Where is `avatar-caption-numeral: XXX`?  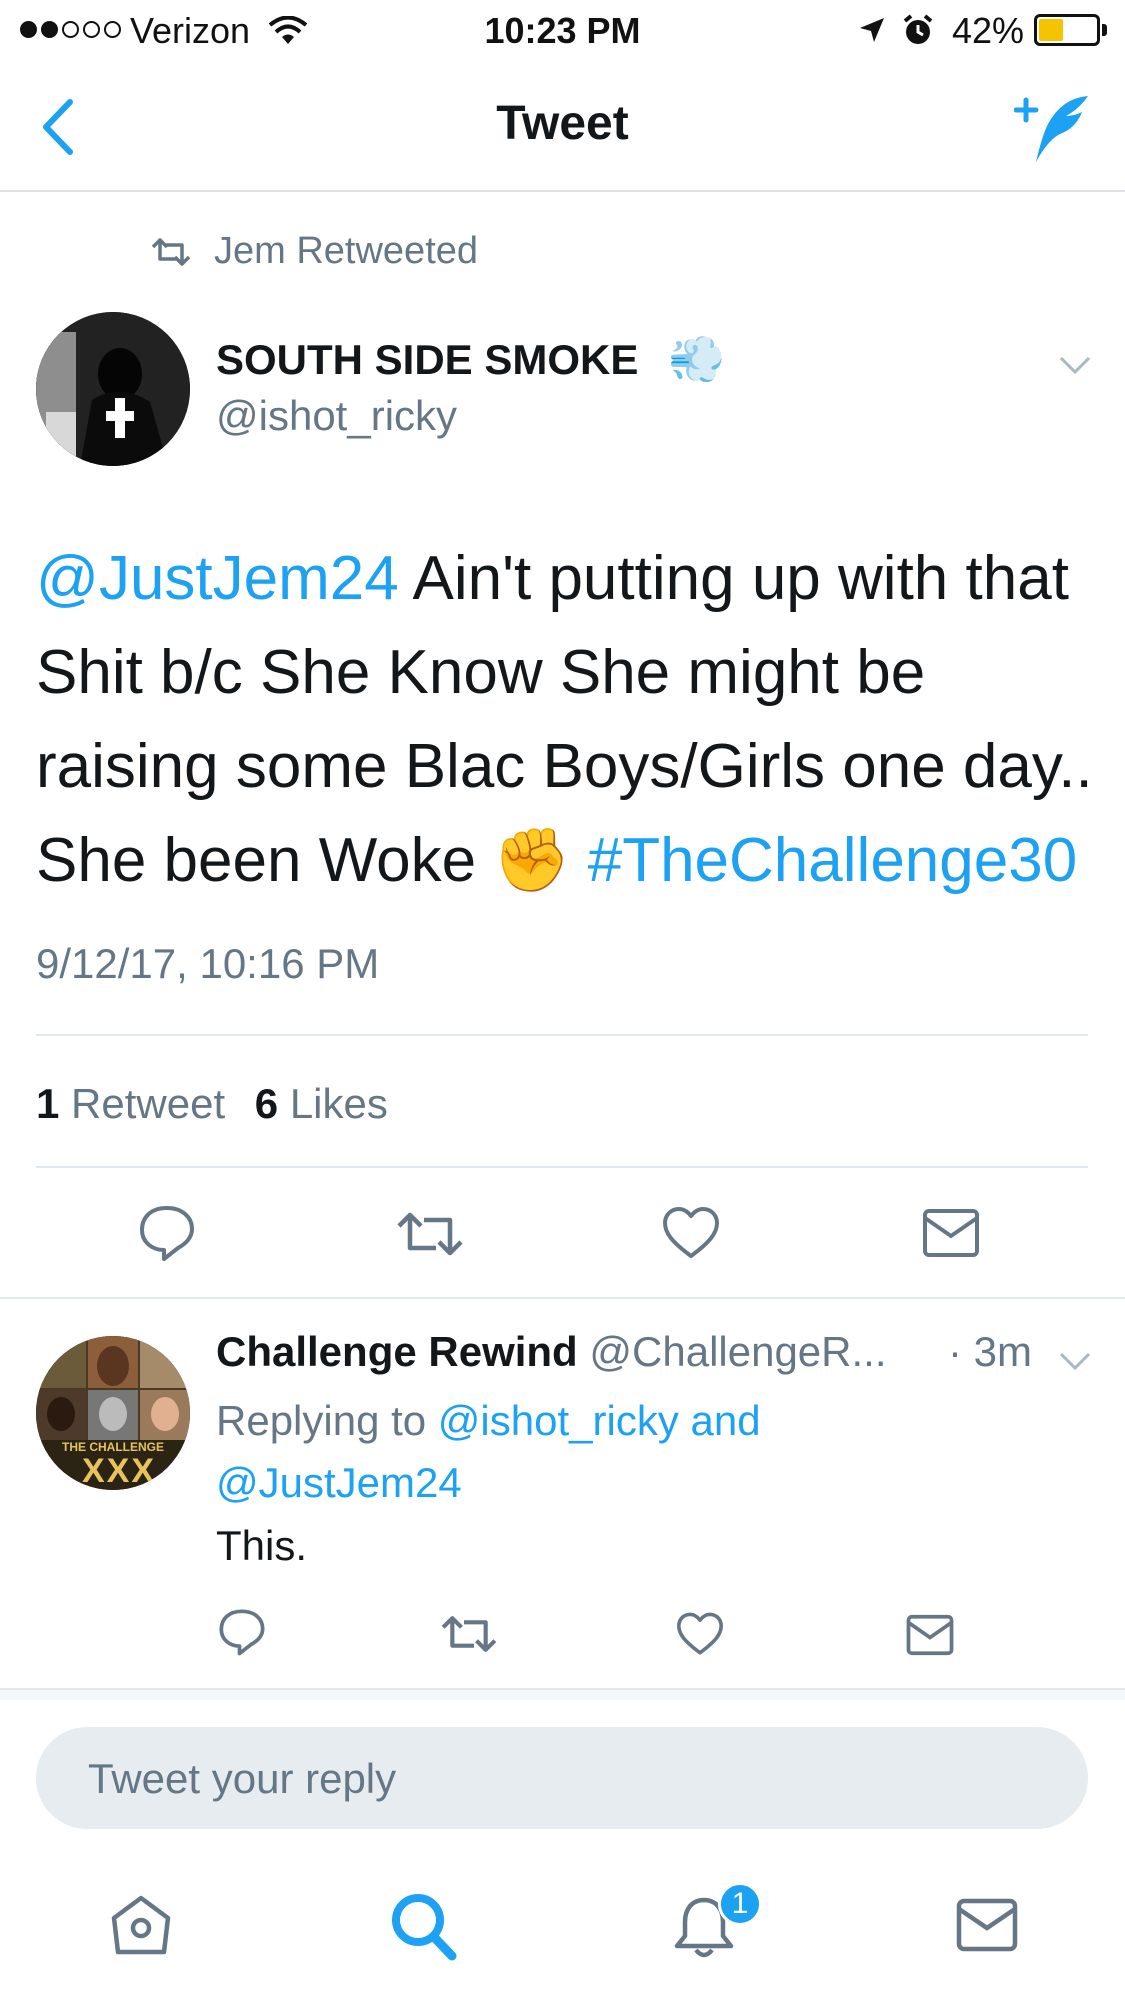 avatar-caption-numeral: XXX is located at coordinates (119, 1471).